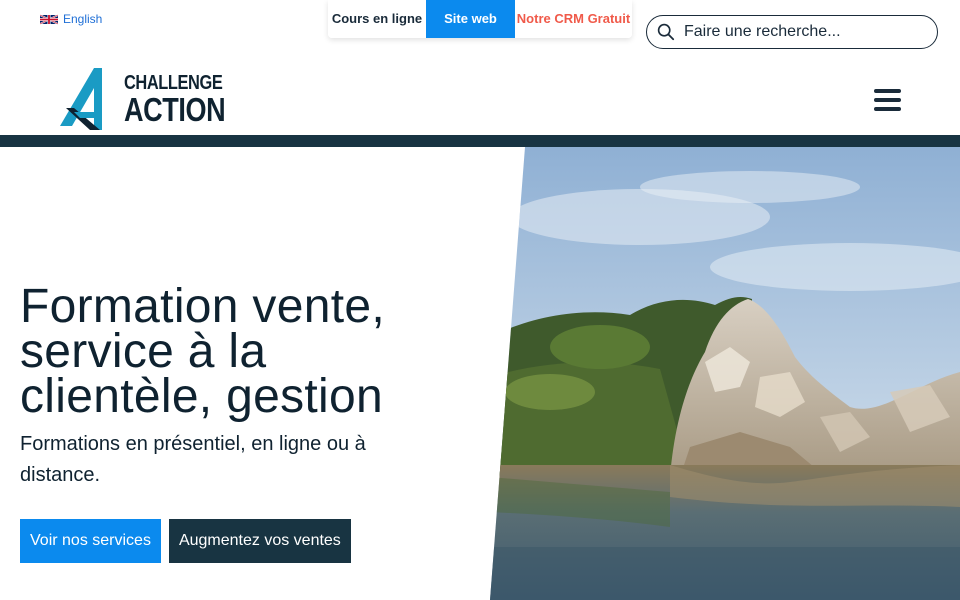  I want to click on logo: CHALLENGE ACTION, so click(143, 99).